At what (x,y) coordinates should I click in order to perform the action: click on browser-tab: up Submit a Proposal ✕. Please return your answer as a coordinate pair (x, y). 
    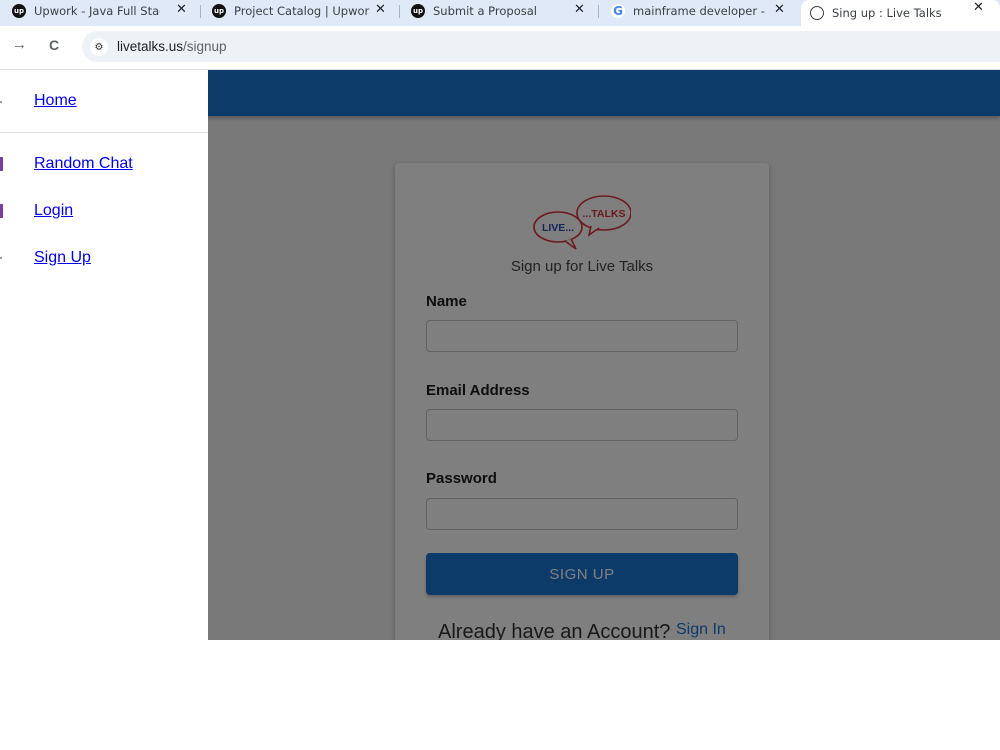
    Looking at the image, I should click on (505, 11).